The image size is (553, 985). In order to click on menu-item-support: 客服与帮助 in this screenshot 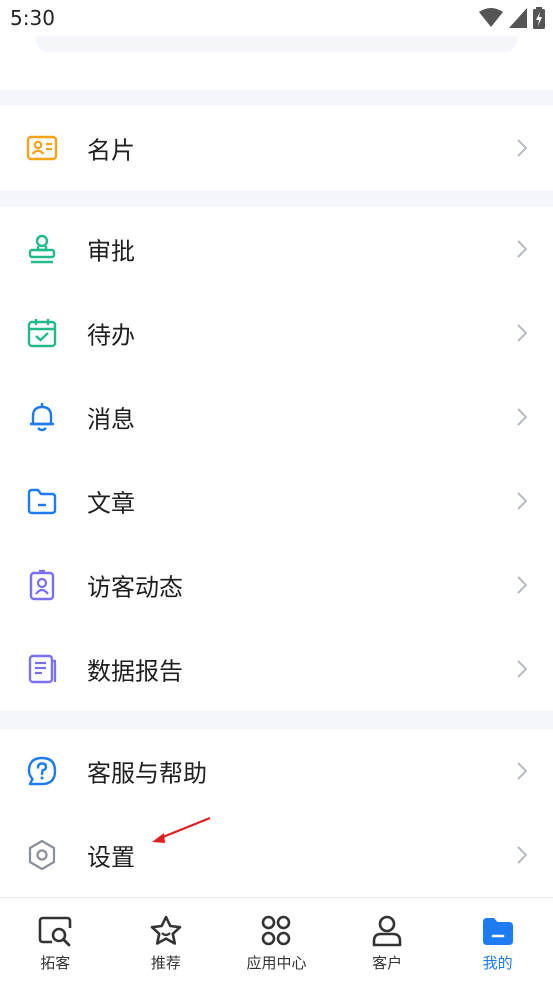, I will do `click(276, 771)`.